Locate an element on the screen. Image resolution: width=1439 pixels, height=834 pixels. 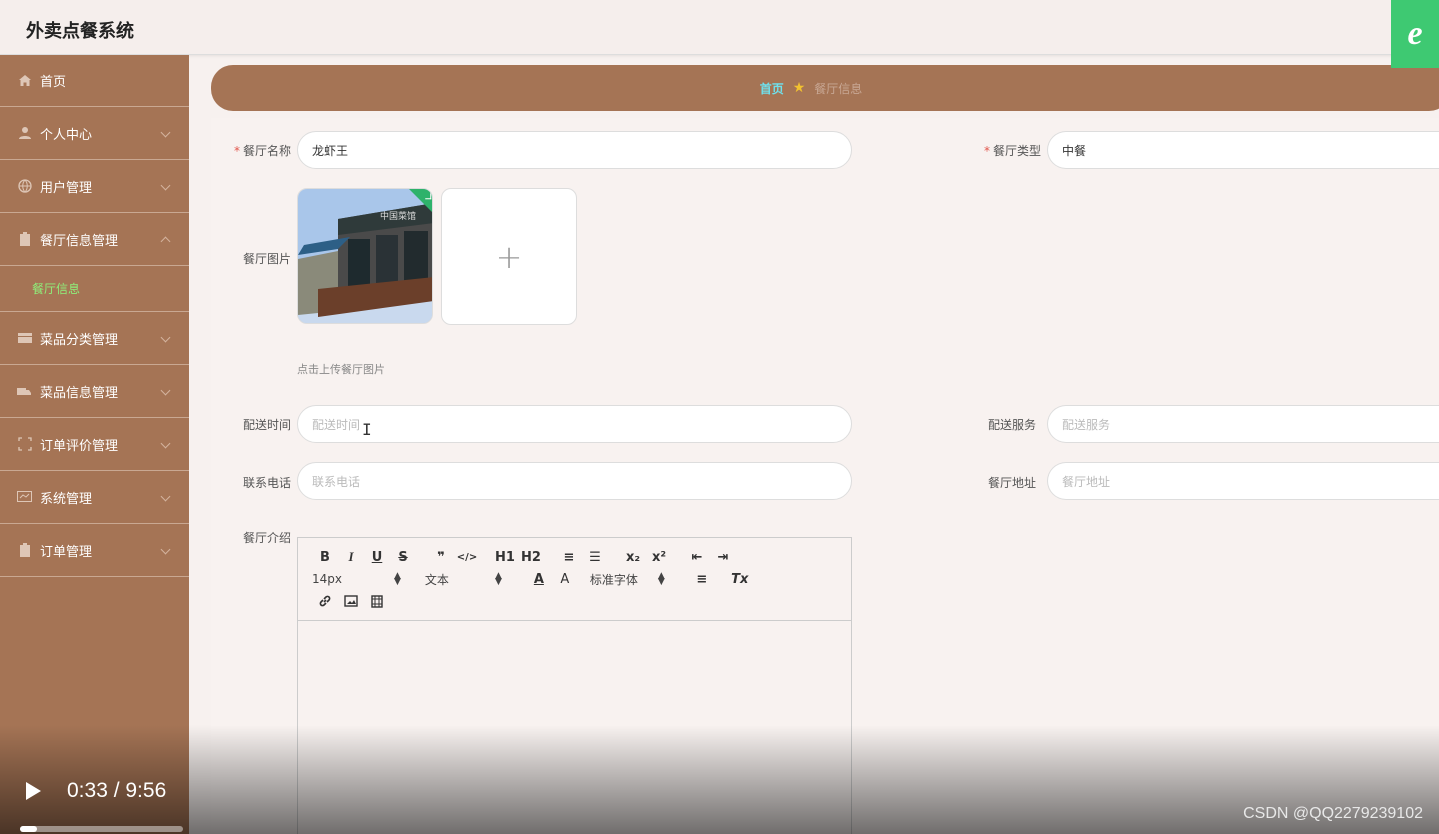
star-icon: ★ is located at coordinates (799, 88).